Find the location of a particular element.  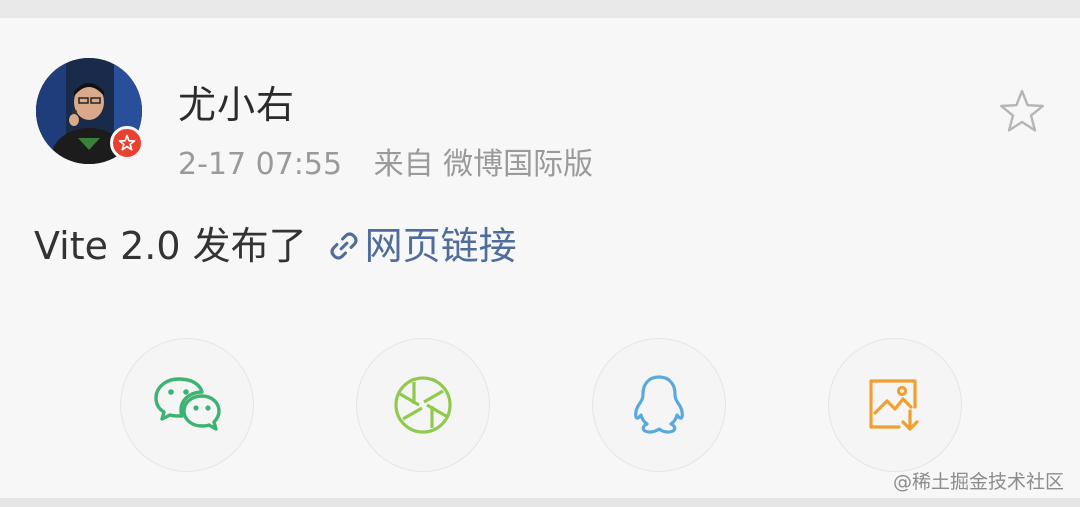

qq-icon is located at coordinates (659, 404).